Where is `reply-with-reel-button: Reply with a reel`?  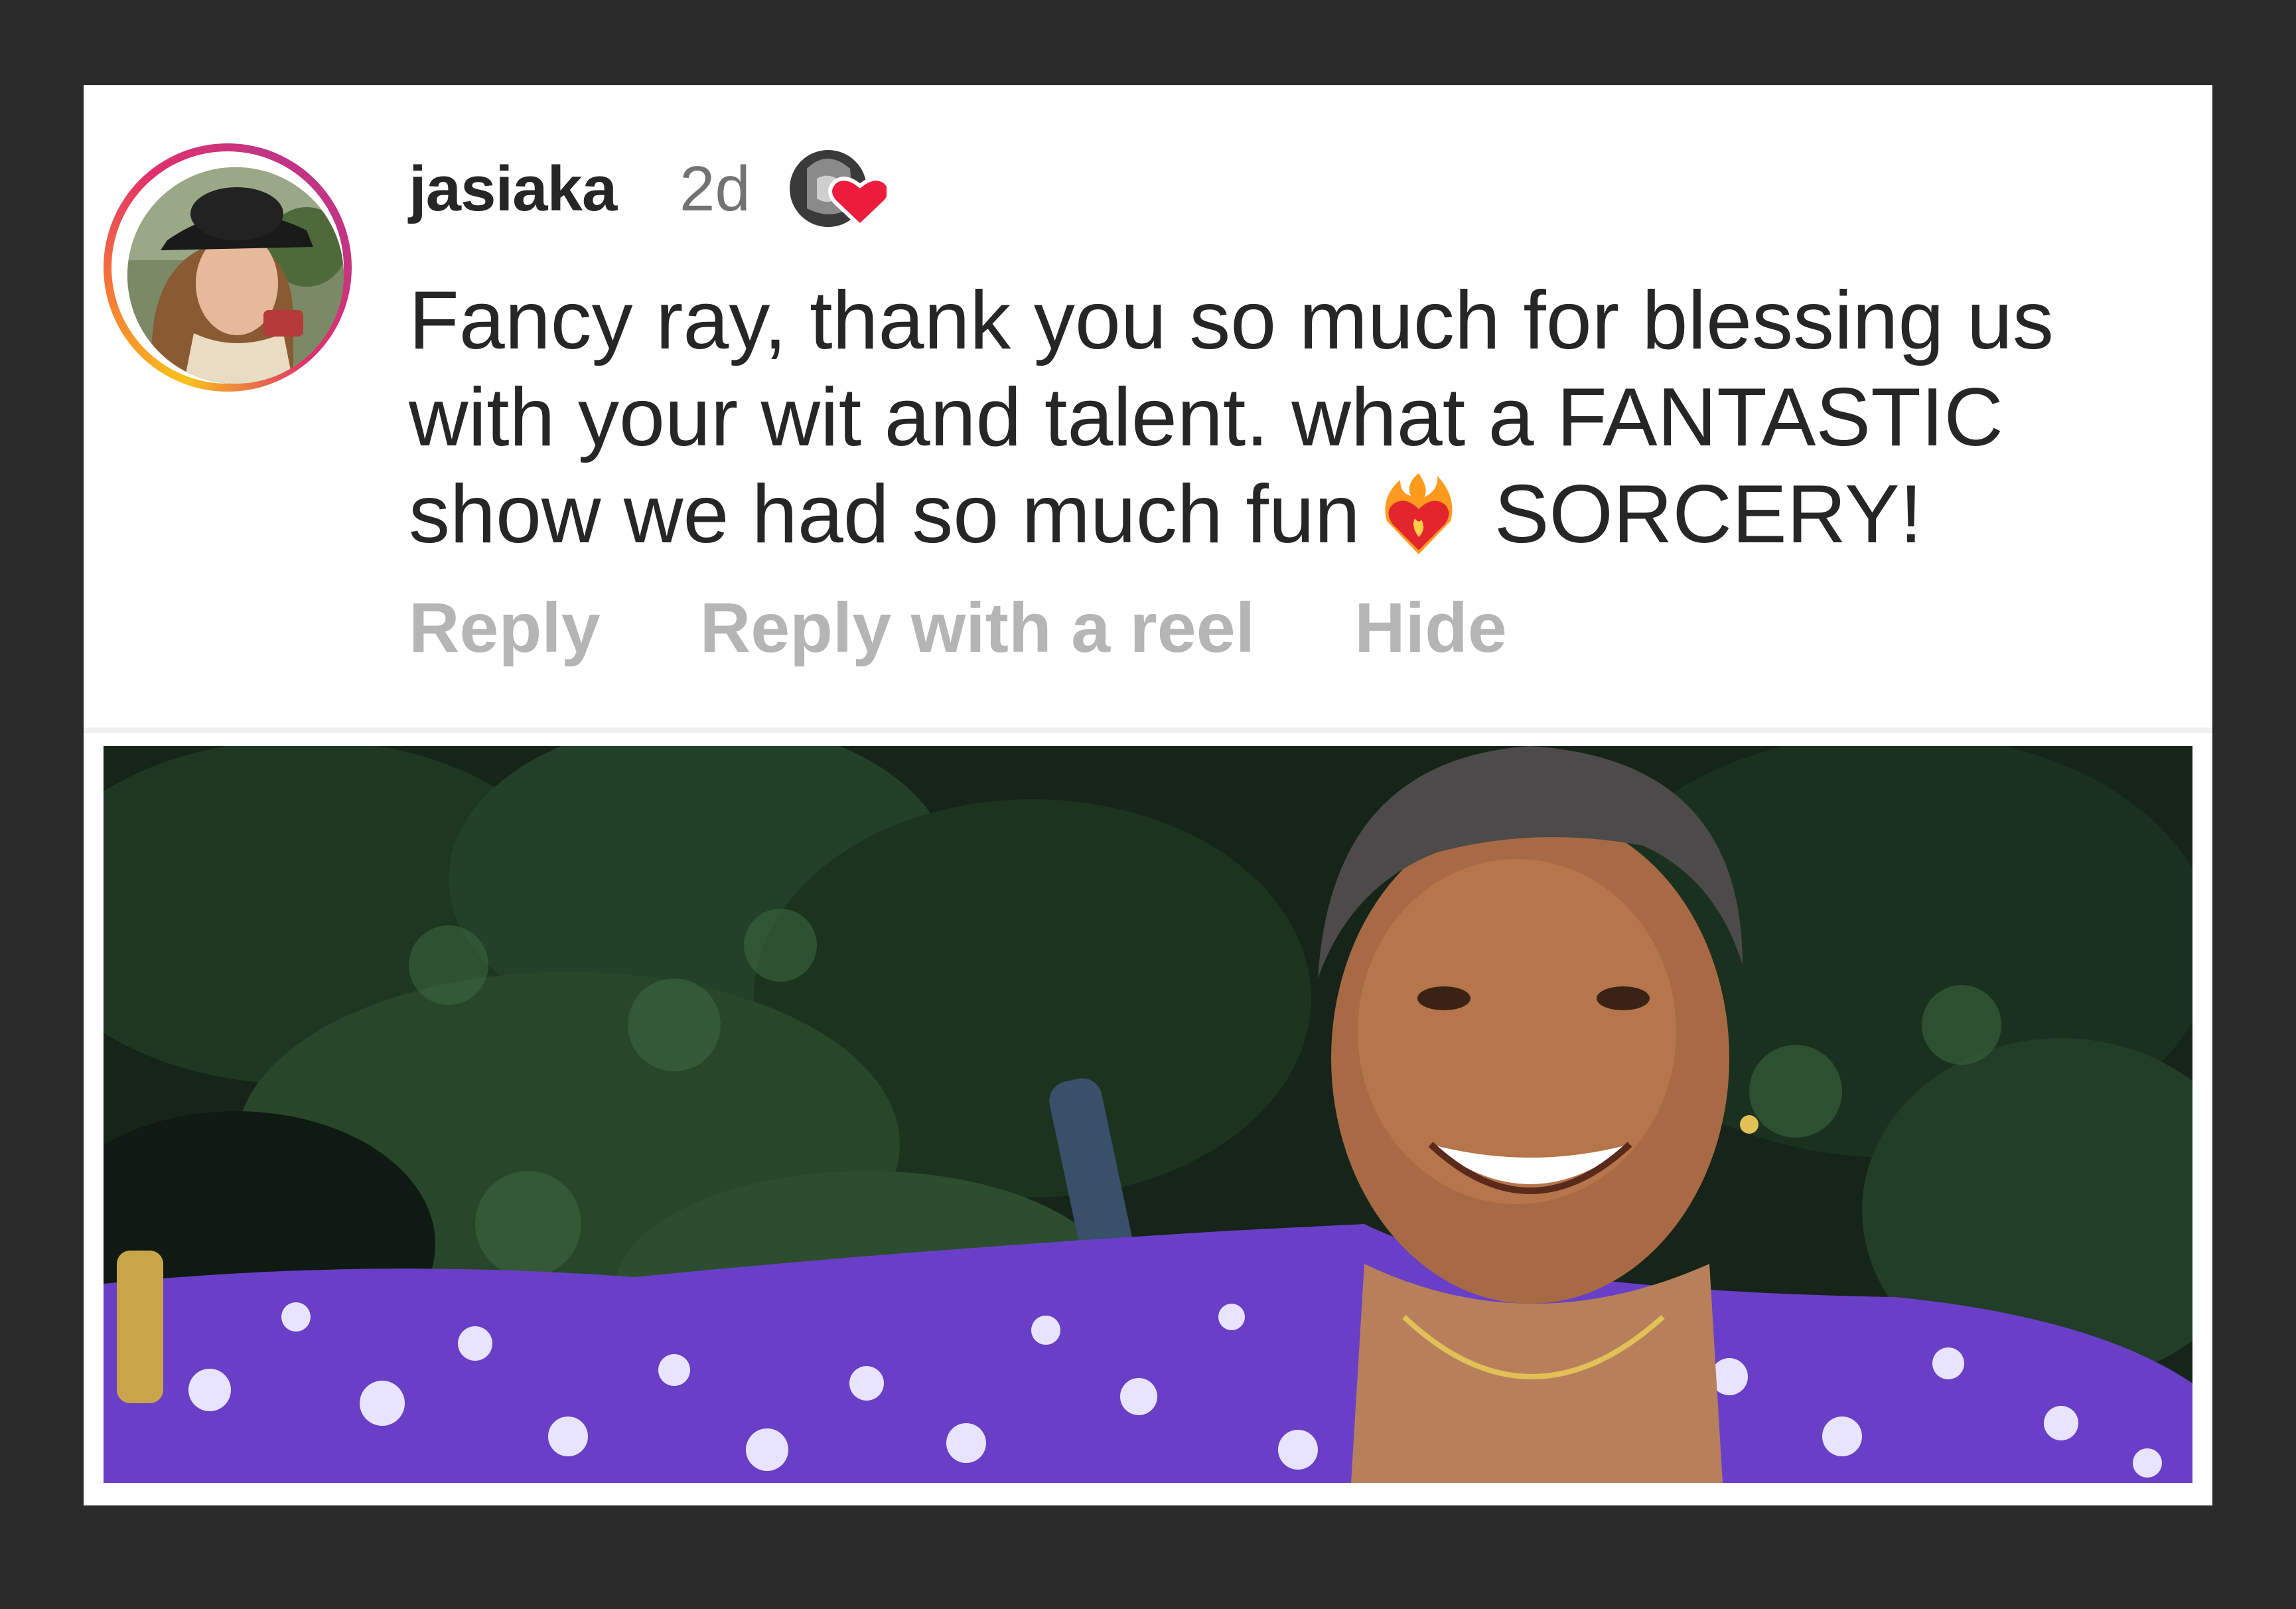 reply-with-reel-button: Reply with a reel is located at coordinates (978, 631).